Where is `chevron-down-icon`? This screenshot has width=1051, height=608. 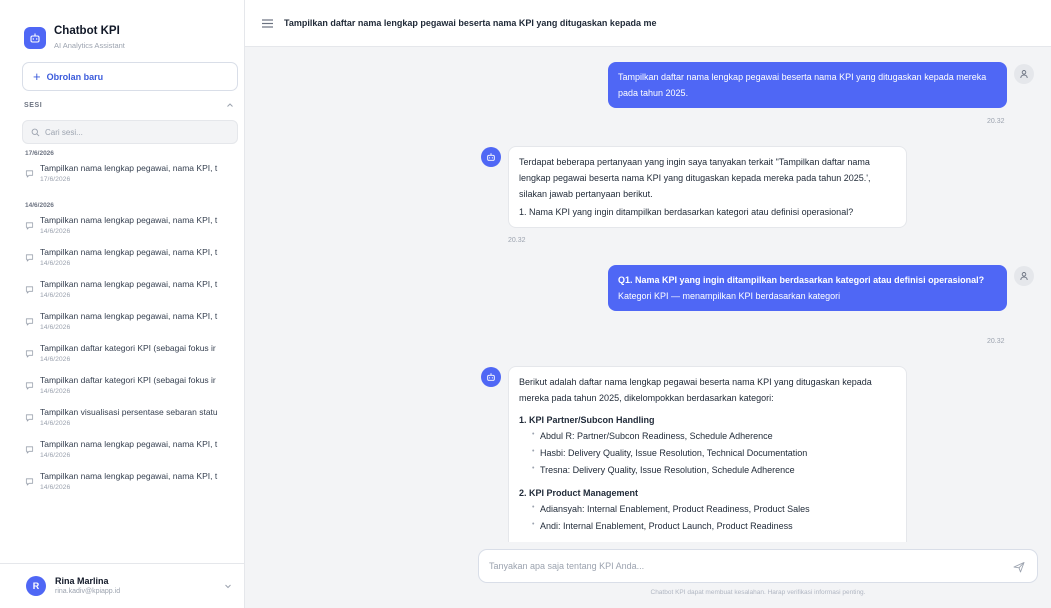
chevron-down-icon is located at coordinates (228, 586).